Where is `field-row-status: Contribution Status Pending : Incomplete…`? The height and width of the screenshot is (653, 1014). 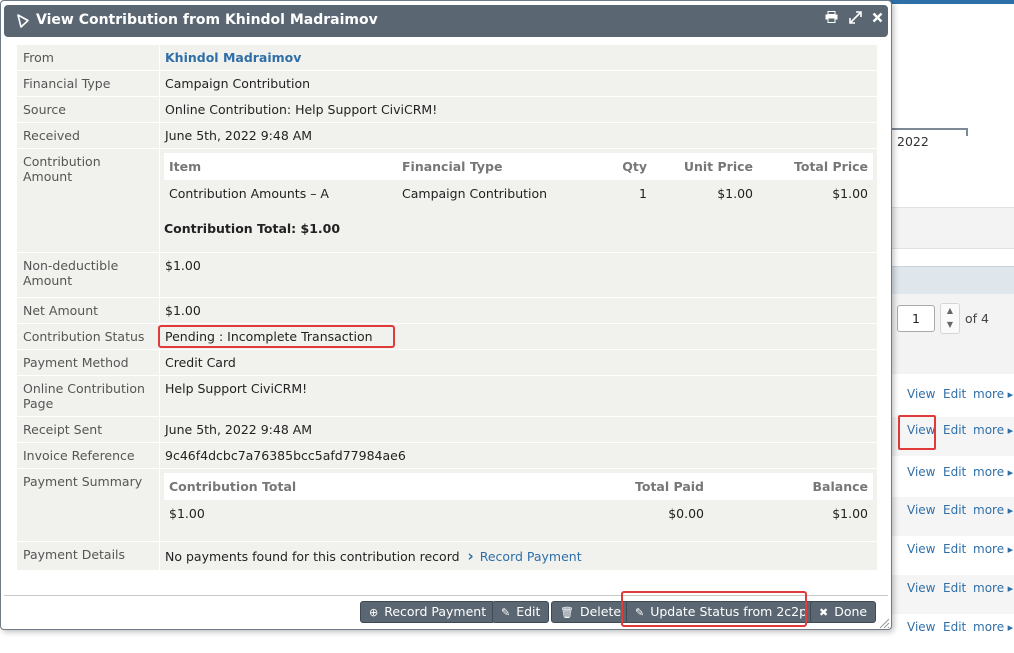 field-row-status: Contribution Status Pending : Incomplete… is located at coordinates (446, 336).